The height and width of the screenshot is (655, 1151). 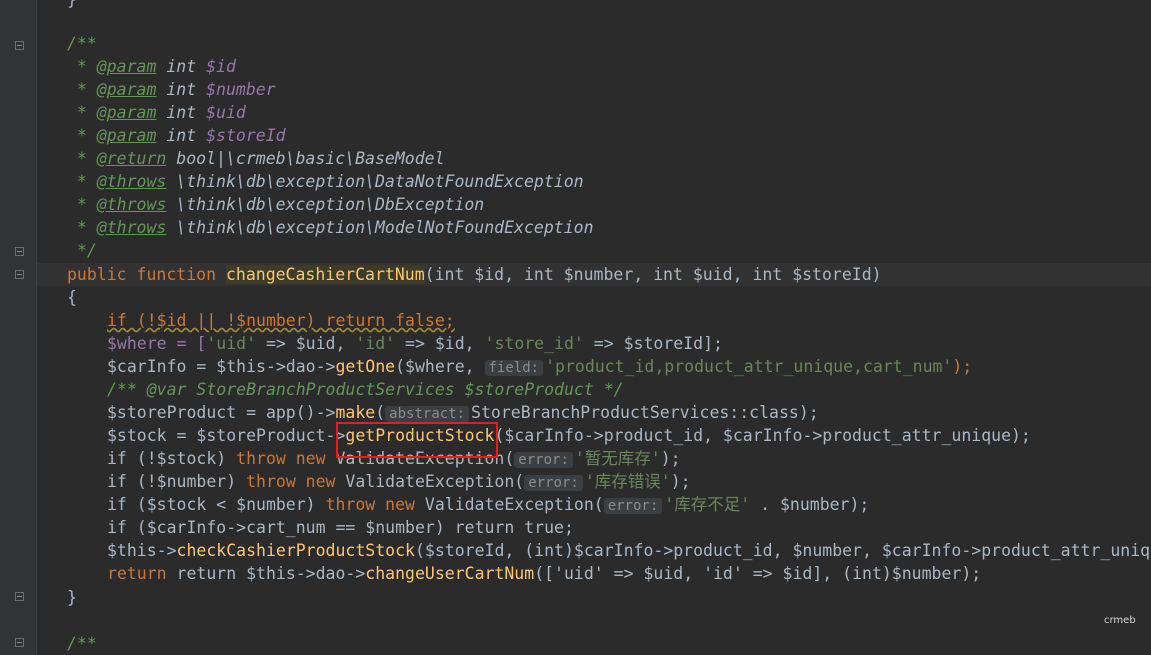 What do you see at coordinates (72, 597) in the screenshot?
I see `brace-close: }` at bounding box center [72, 597].